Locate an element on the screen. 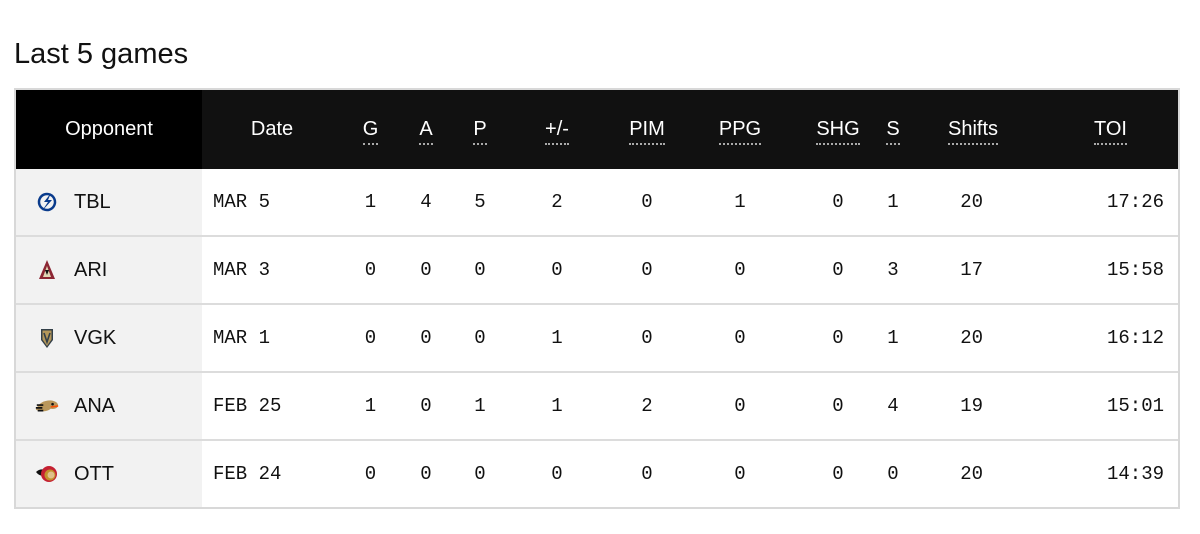  col-goals-label: G is located at coordinates (370, 131).